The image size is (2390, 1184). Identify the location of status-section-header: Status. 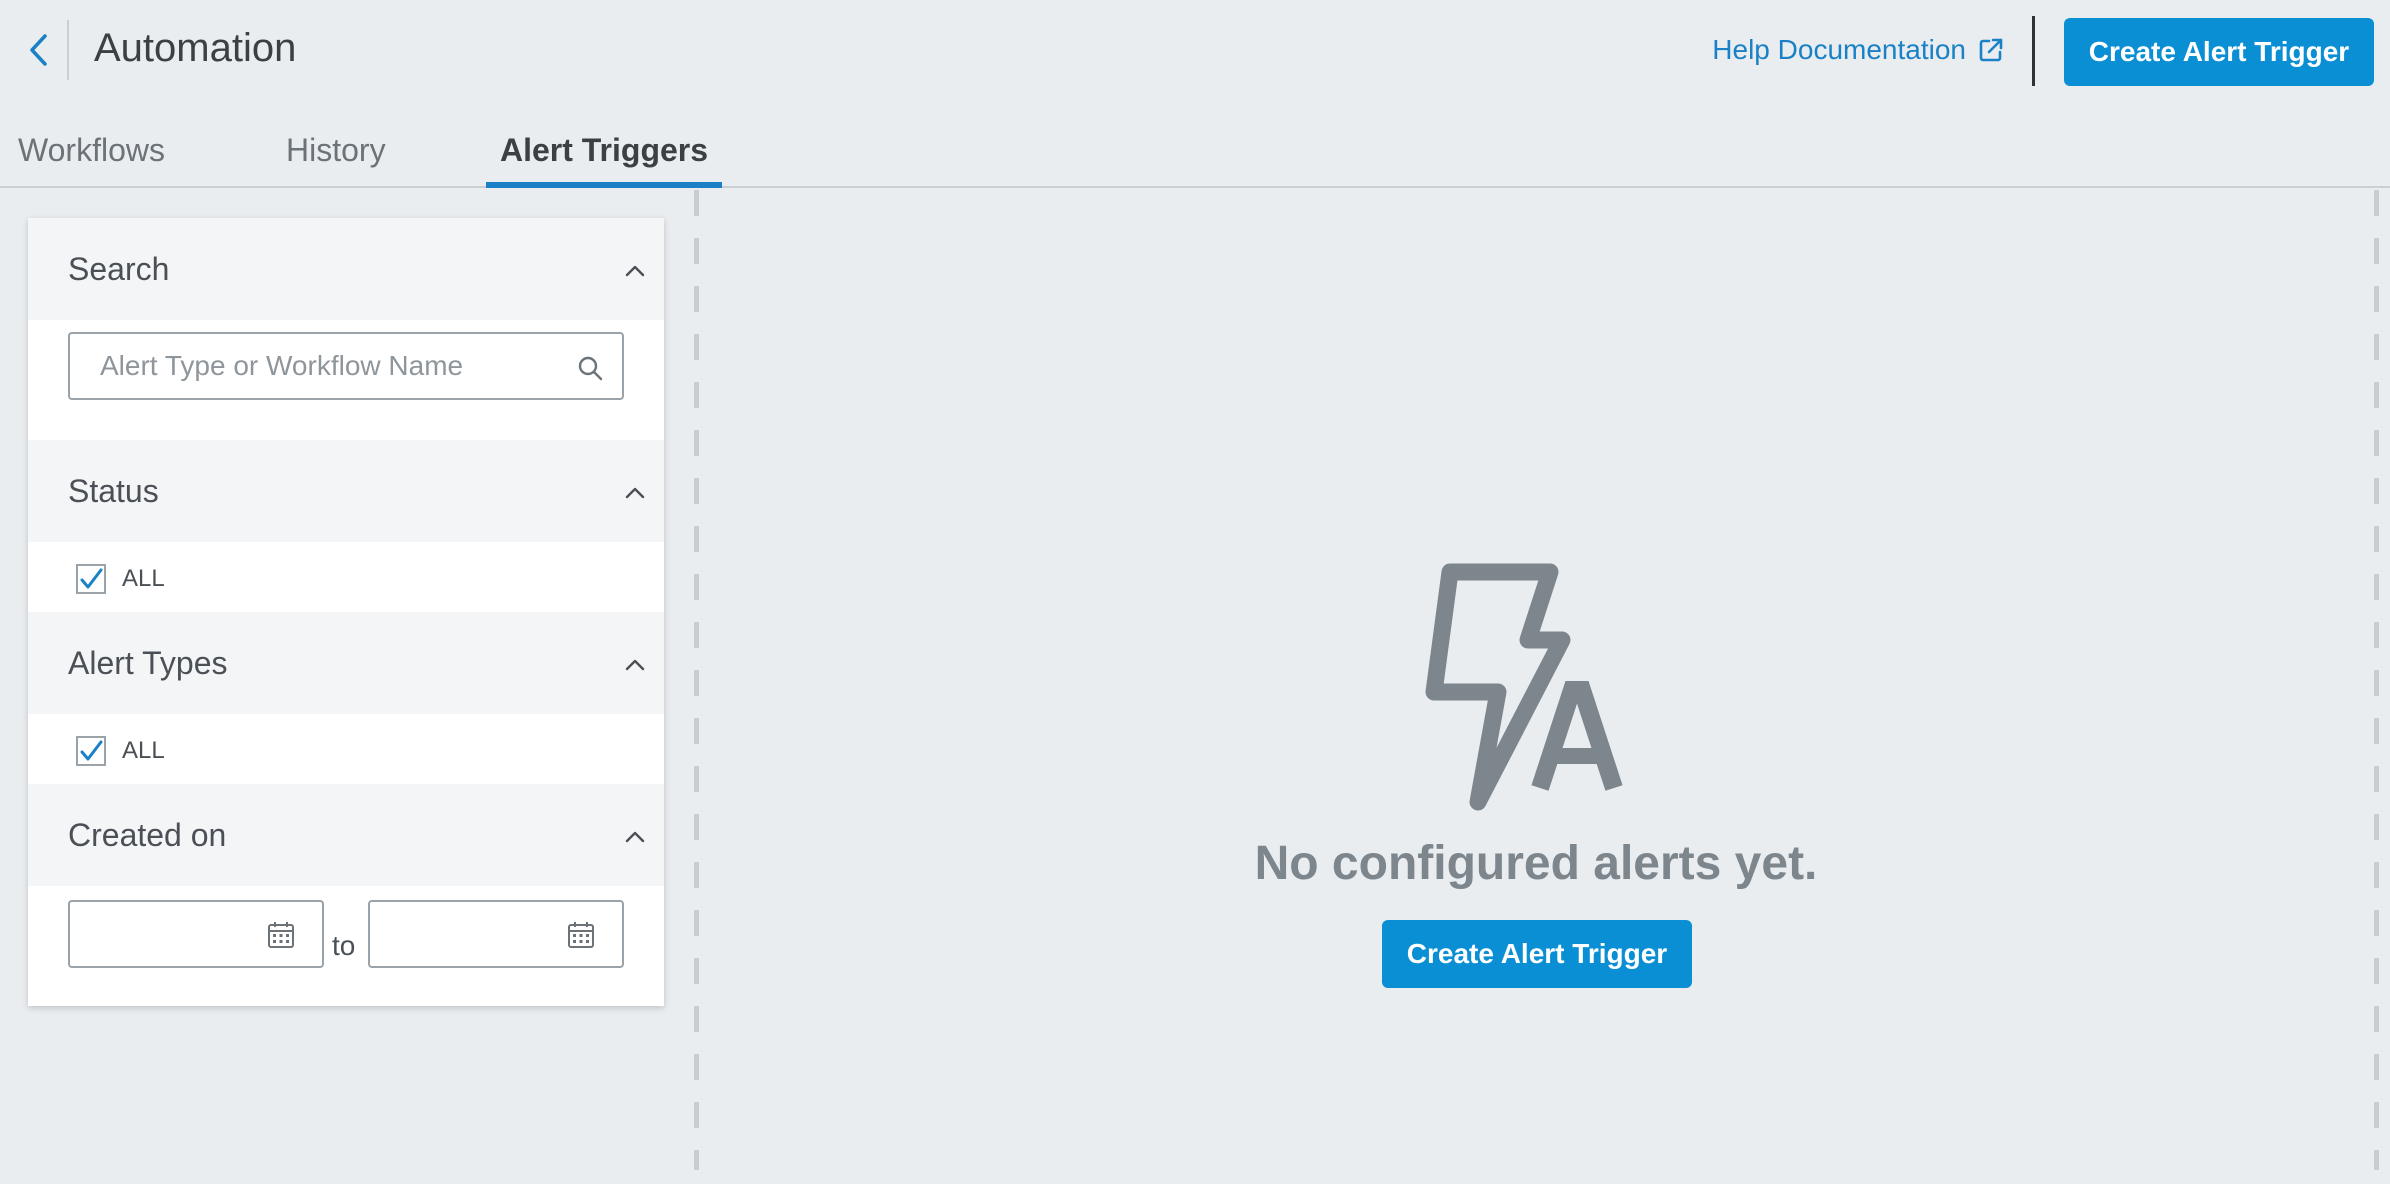
(346, 491).